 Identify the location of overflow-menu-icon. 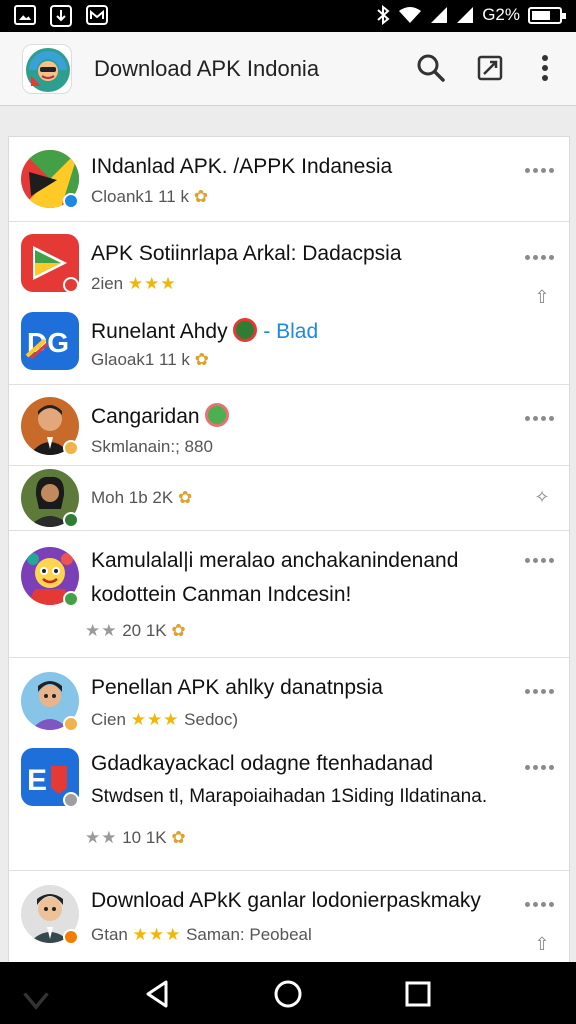
(545, 68).